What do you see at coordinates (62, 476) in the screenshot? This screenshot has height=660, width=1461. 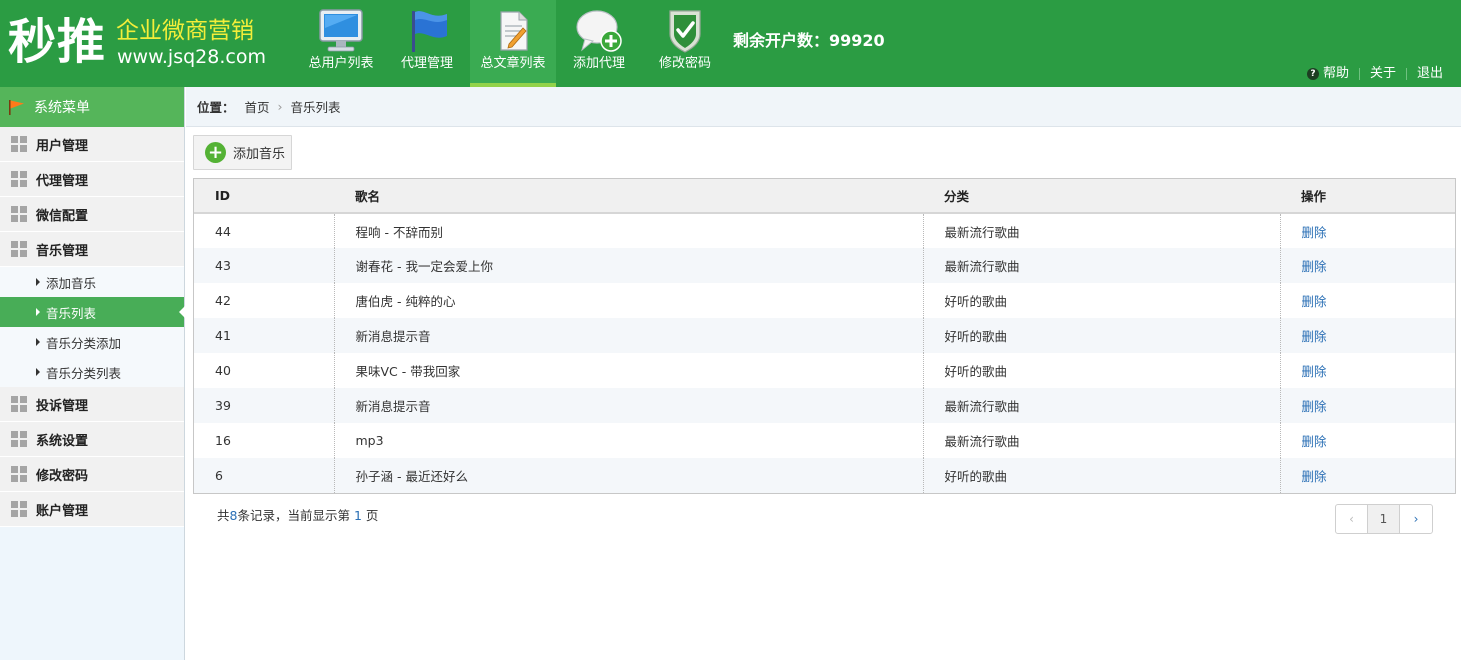 I see `sidebar-group-label: 修改密码` at bounding box center [62, 476].